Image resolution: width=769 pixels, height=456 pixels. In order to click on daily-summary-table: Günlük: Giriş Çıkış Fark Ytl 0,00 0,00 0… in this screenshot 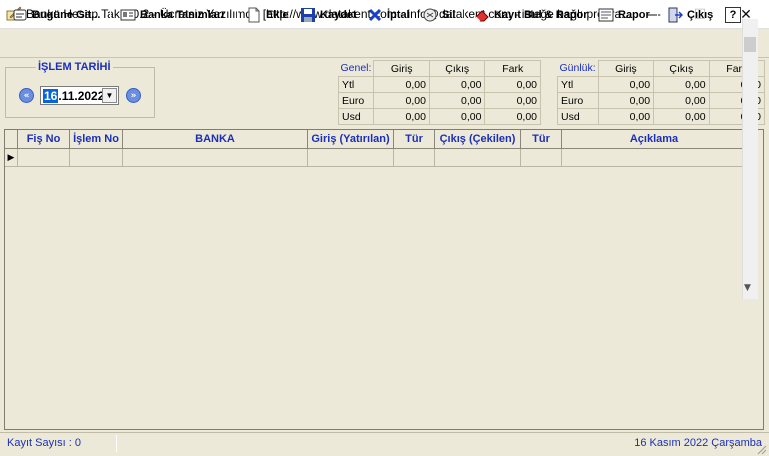, I will do `click(661, 92)`.